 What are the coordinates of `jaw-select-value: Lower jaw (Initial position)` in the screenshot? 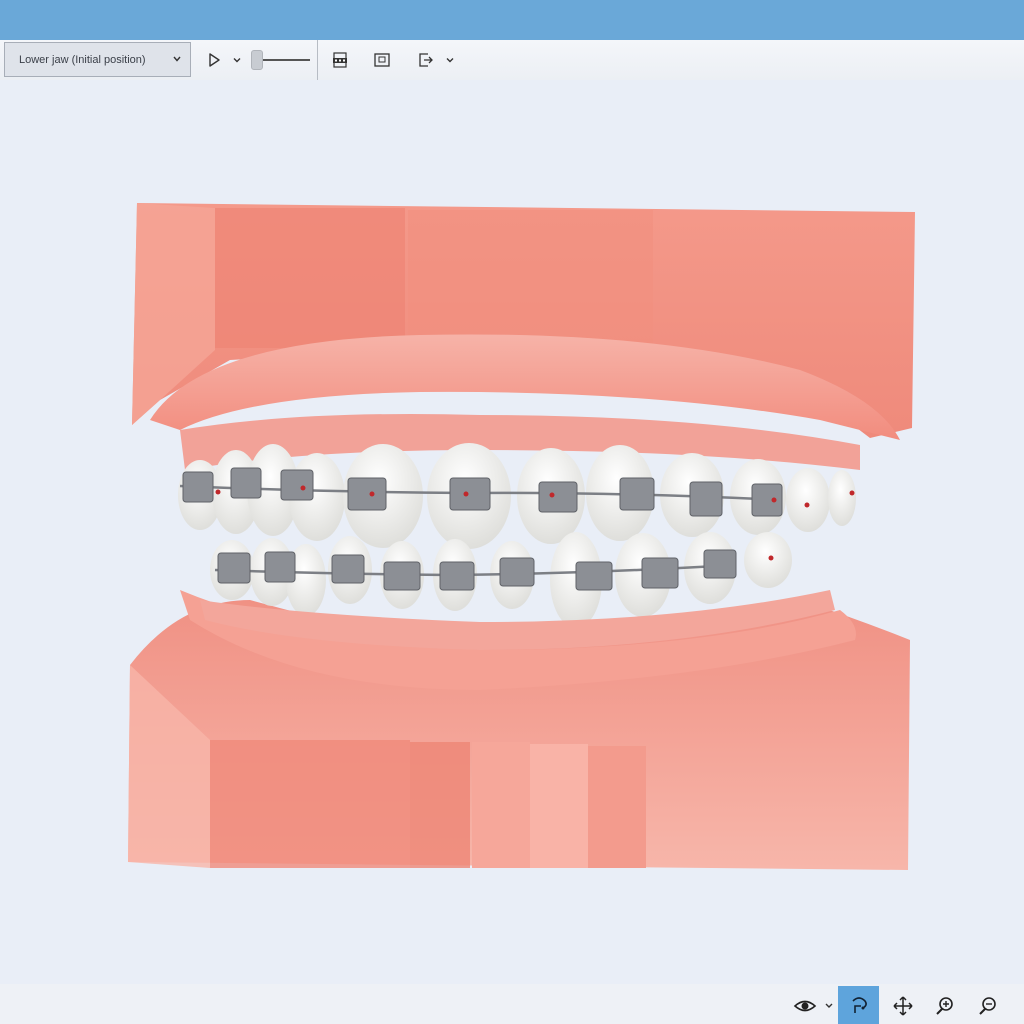 It's located at (82, 59).